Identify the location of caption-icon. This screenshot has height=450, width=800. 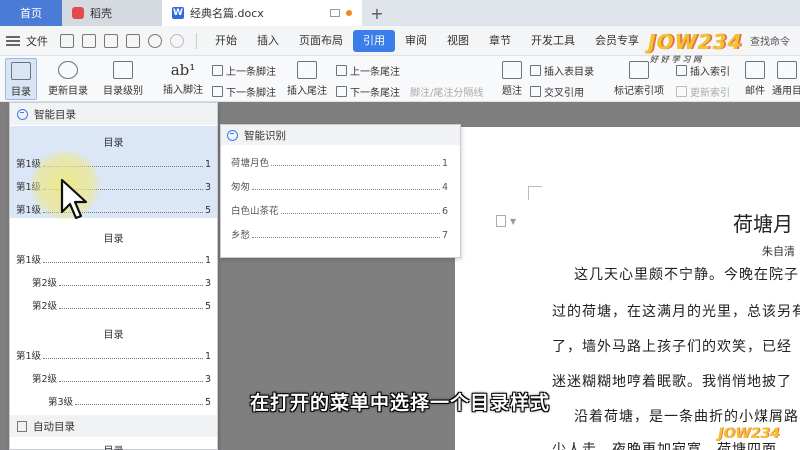
(512, 70).